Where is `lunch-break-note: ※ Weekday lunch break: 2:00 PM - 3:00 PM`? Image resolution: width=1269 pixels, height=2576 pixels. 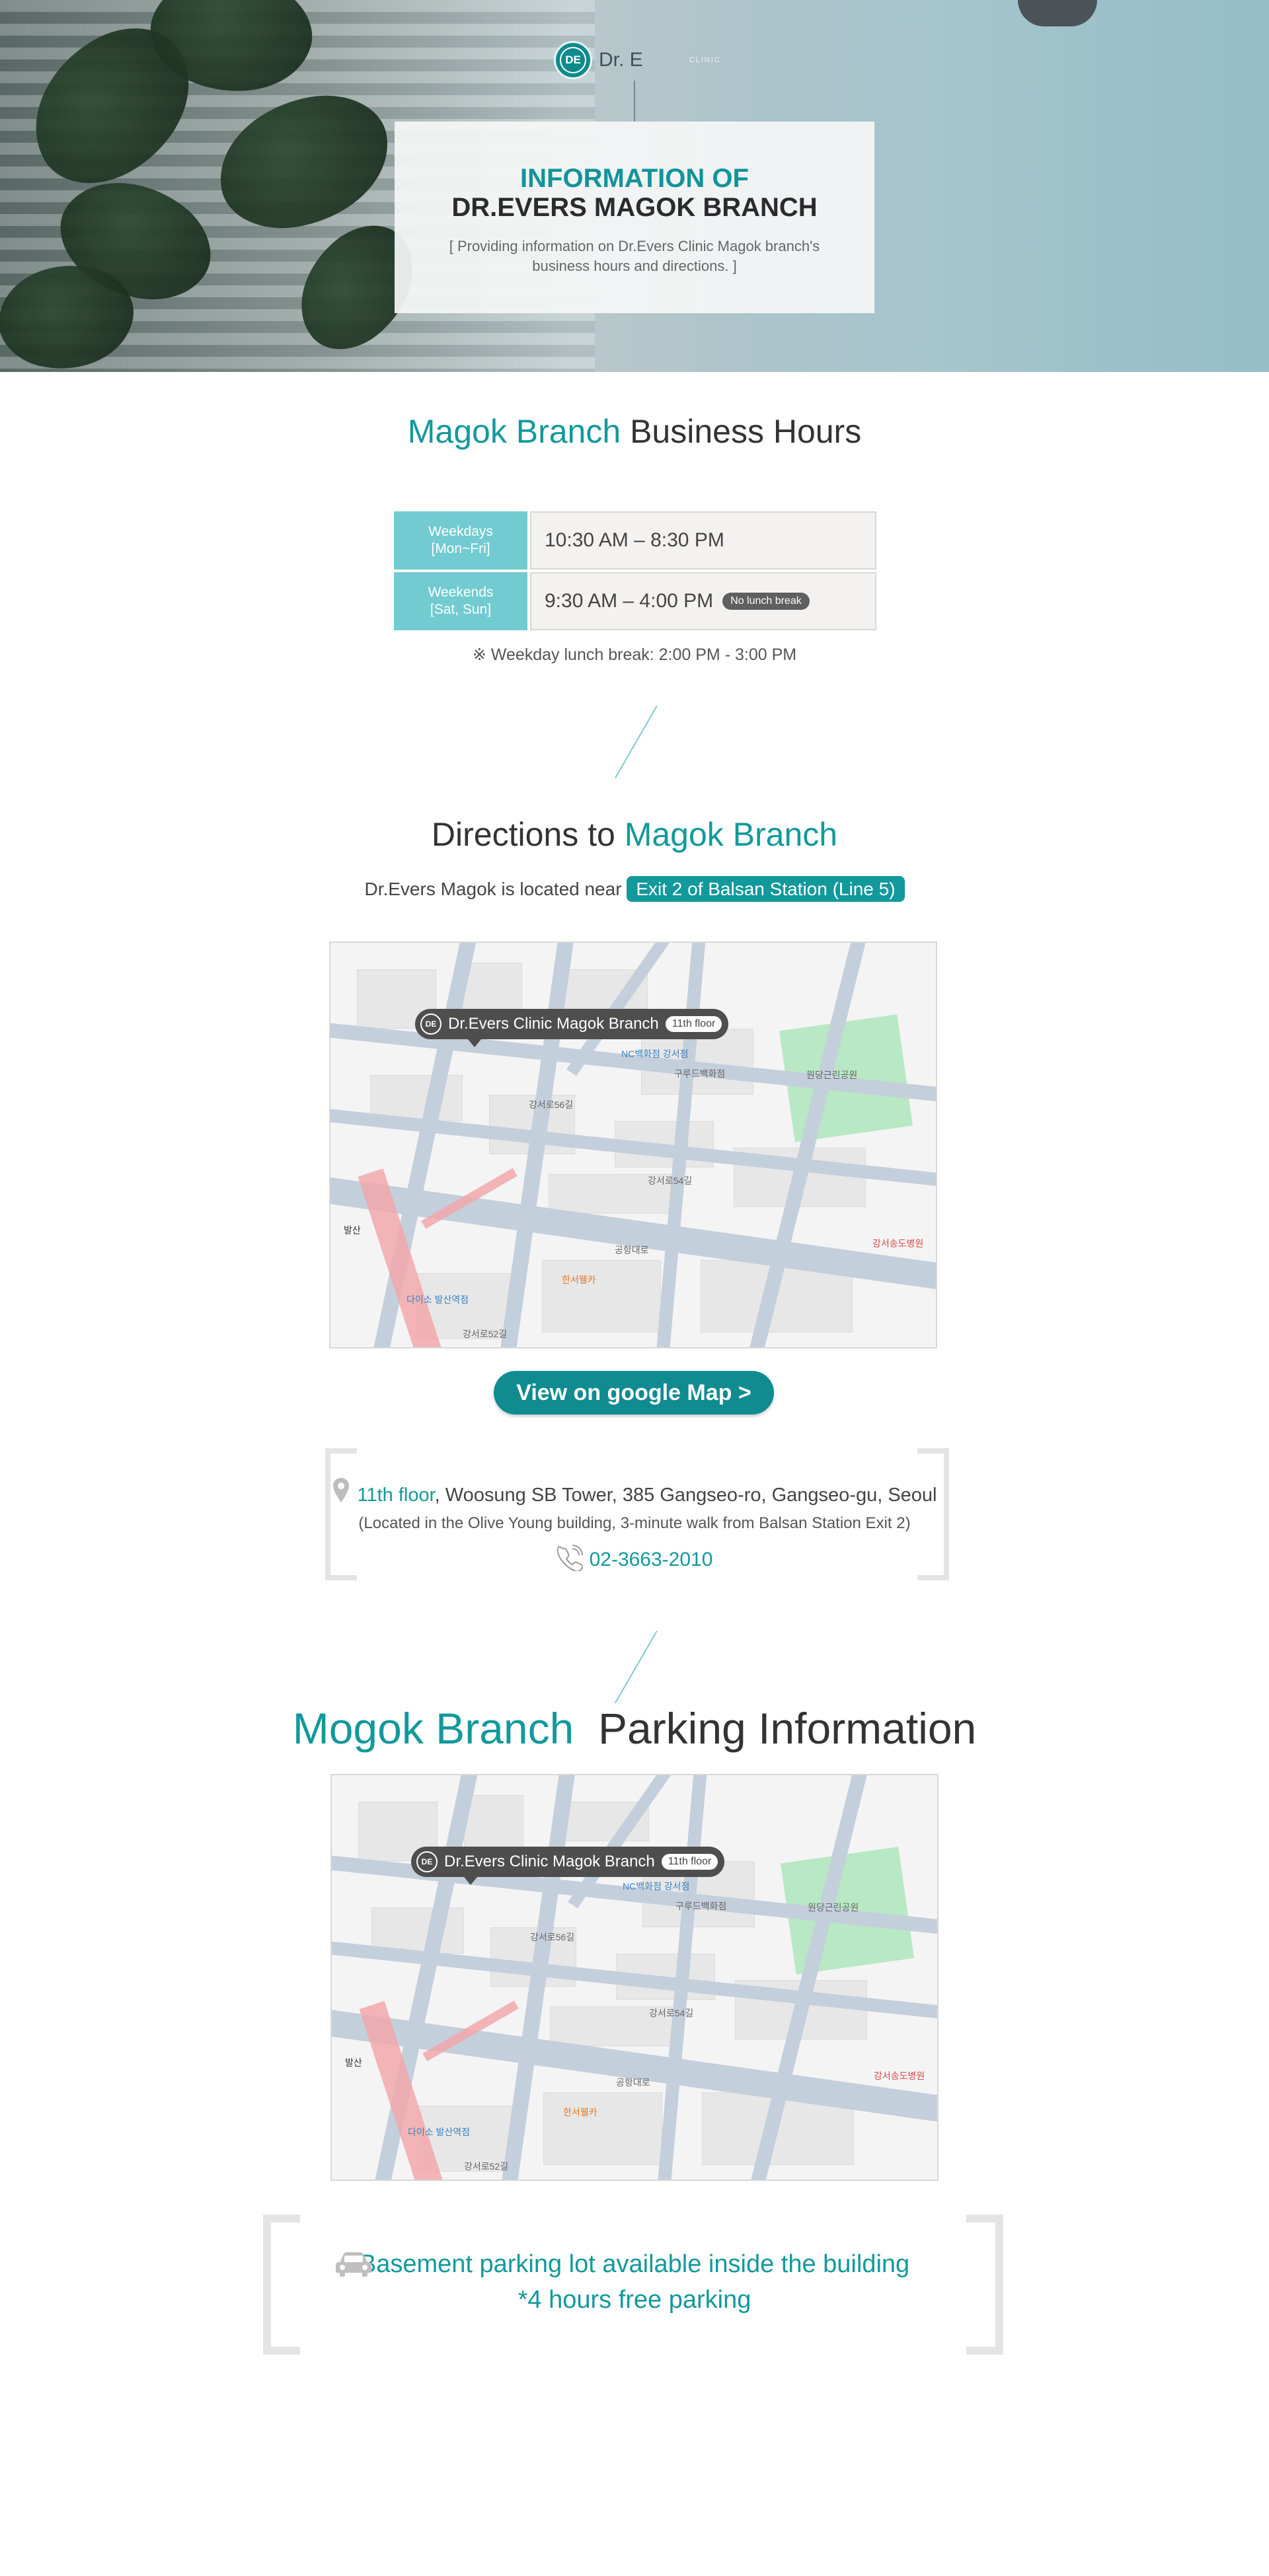 lunch-break-note: ※ Weekday lunch break: 2:00 PM - 3:00 PM is located at coordinates (634, 654).